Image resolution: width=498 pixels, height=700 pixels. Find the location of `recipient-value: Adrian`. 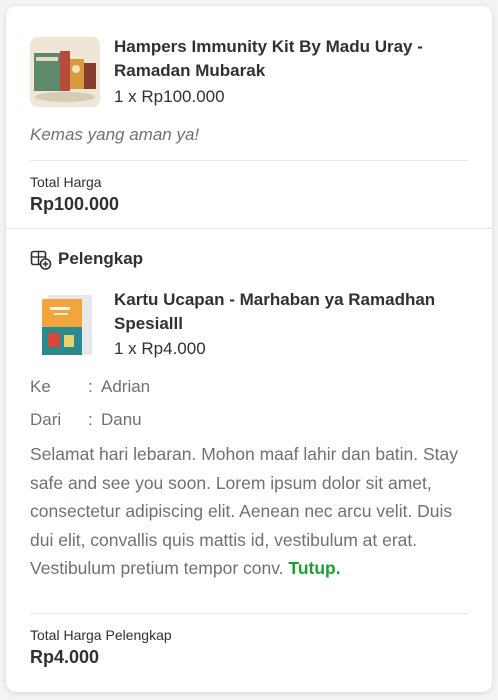

recipient-value: Adrian is located at coordinates (126, 386).